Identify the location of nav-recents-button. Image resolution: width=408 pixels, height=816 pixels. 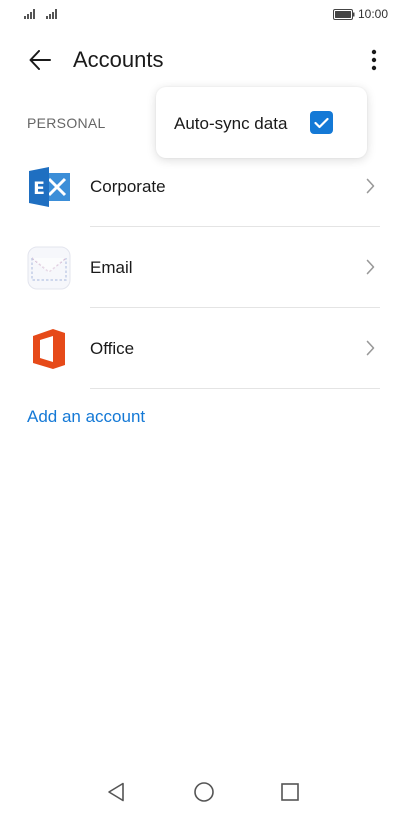
(290, 792).